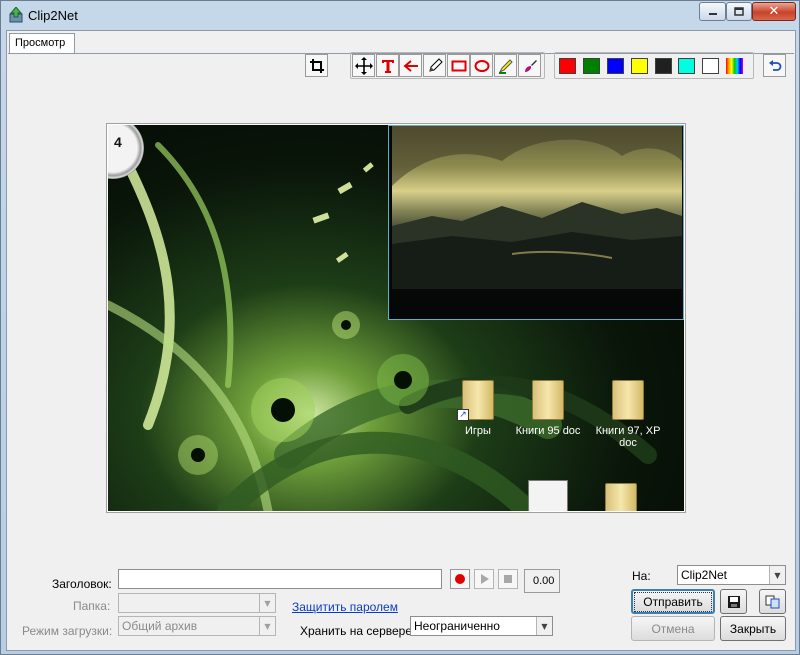 Image resolution: width=800 pixels, height=655 pixels. I want to click on destination-value: Clip2Net, so click(704, 575).